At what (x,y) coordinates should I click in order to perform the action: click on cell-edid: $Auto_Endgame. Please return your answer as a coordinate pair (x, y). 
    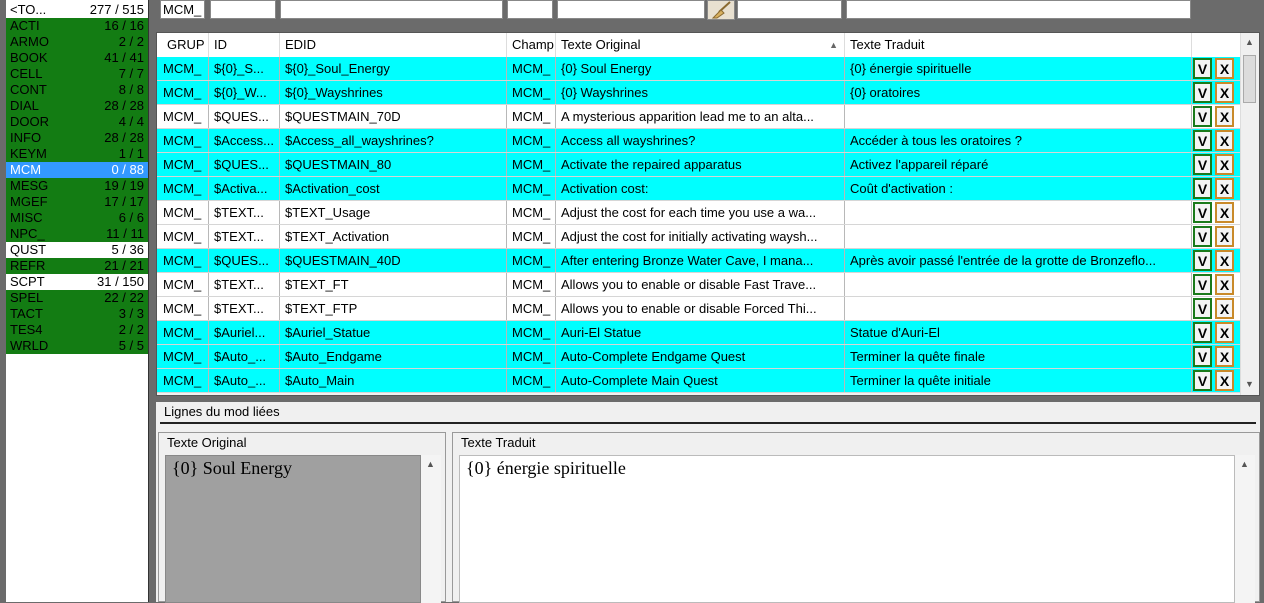
    Looking at the image, I should click on (394, 356).